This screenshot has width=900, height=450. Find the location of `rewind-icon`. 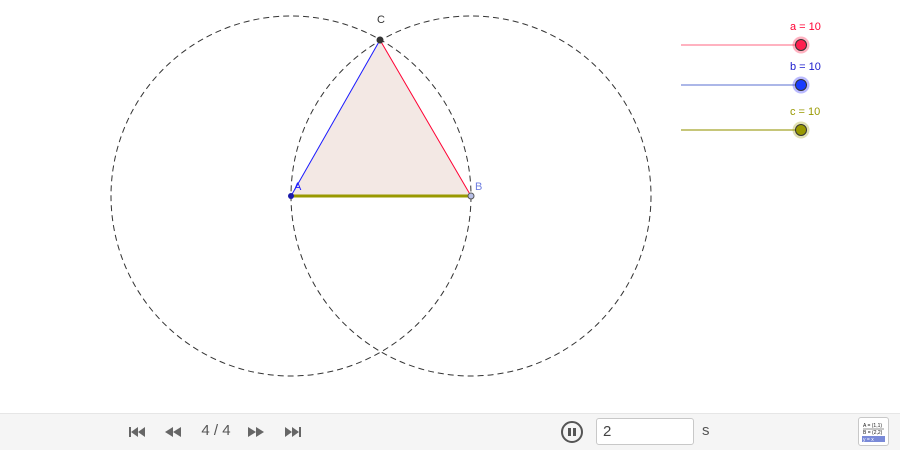

rewind-icon is located at coordinates (173, 432).